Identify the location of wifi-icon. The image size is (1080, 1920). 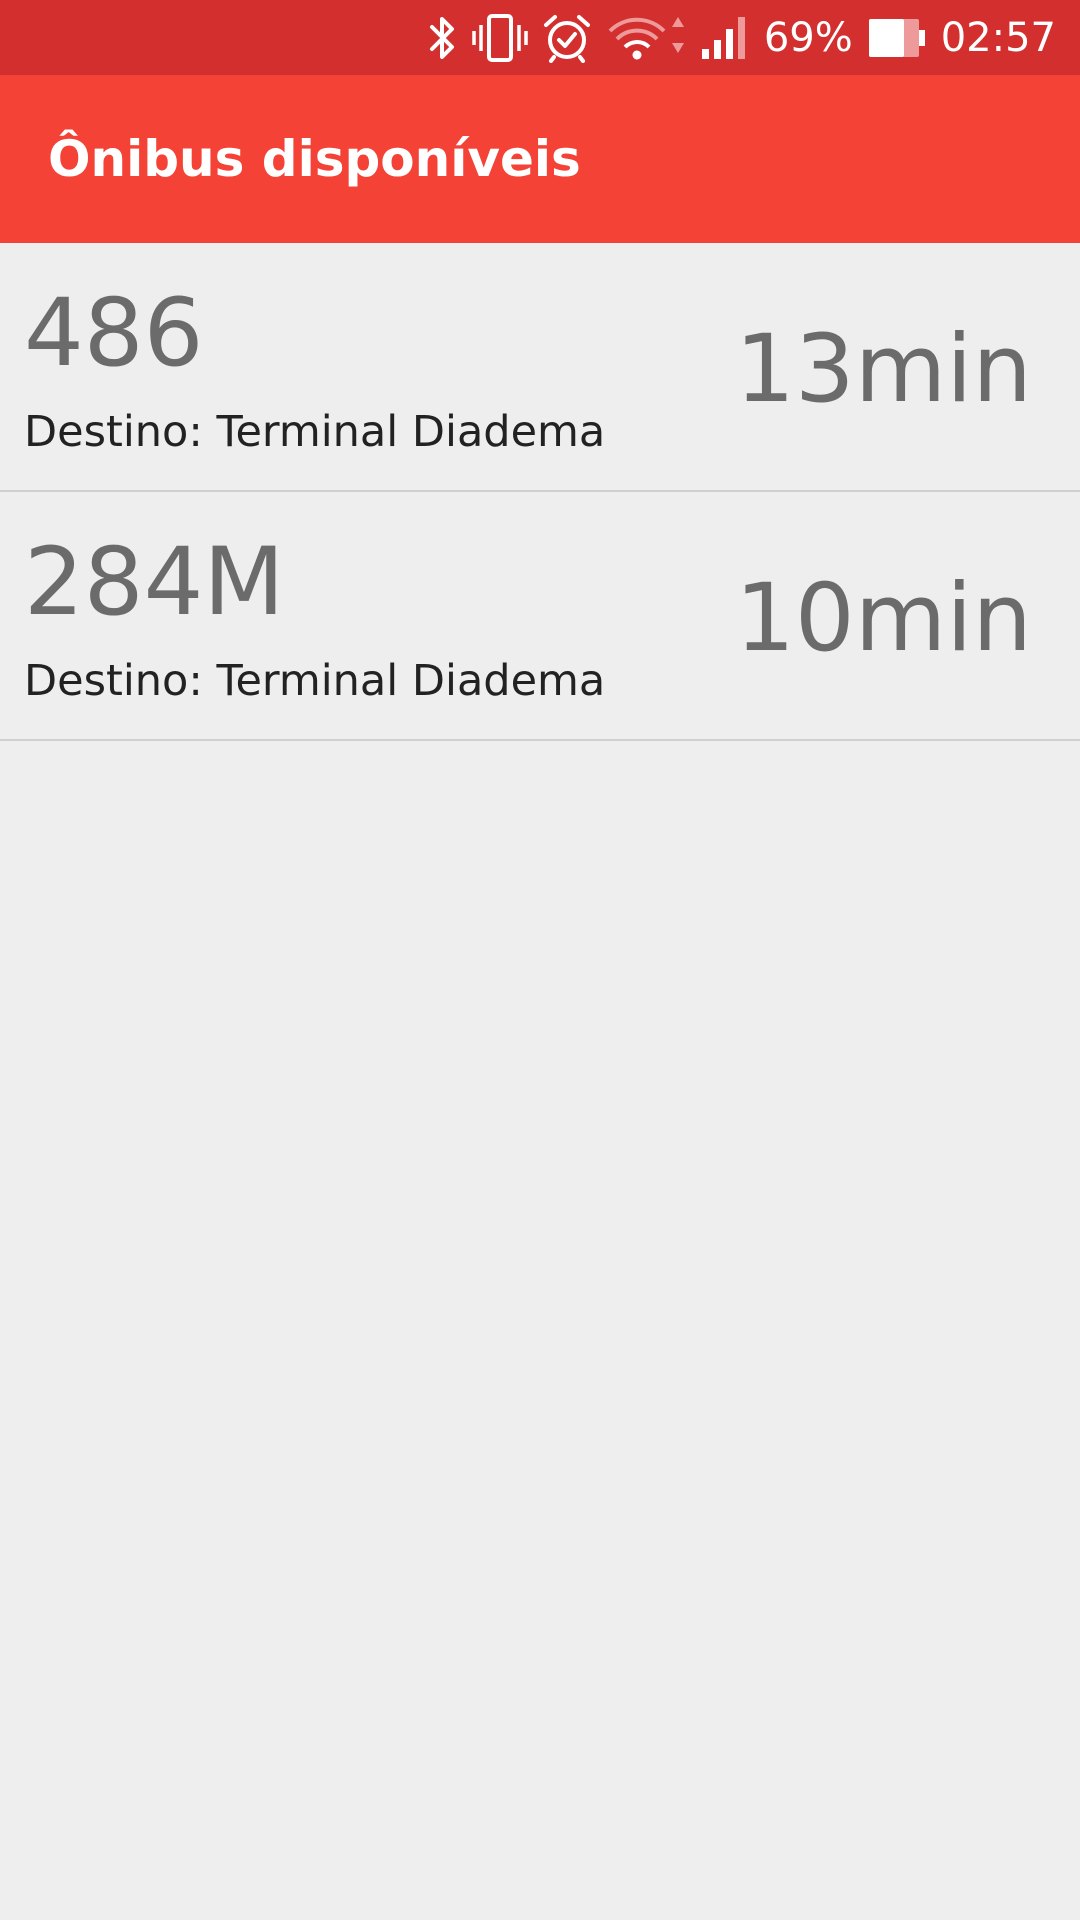
(646, 38).